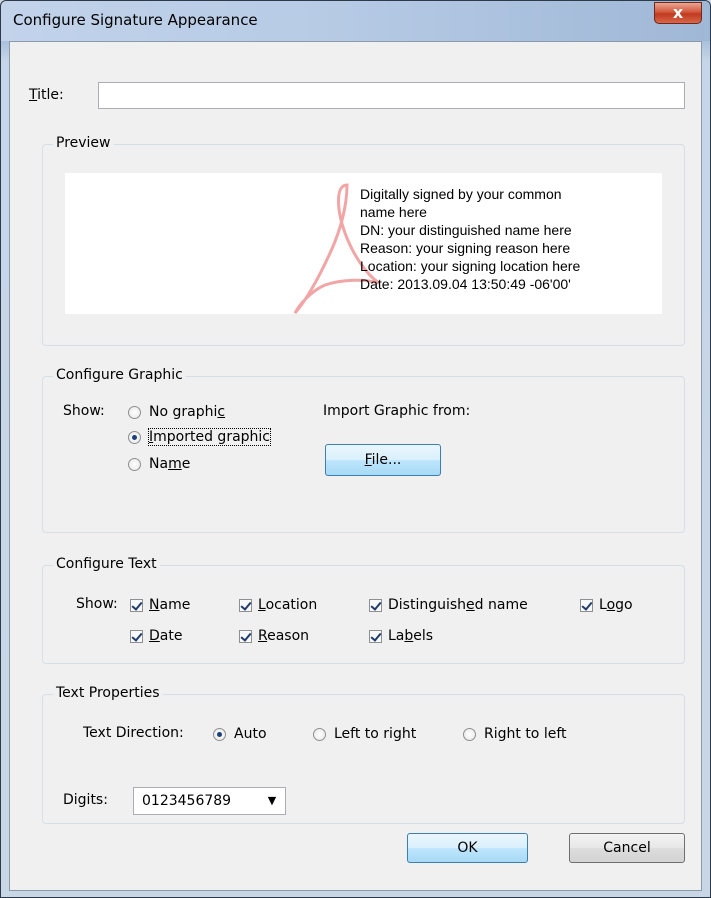  I want to click on title-label: Title:, so click(46, 95).